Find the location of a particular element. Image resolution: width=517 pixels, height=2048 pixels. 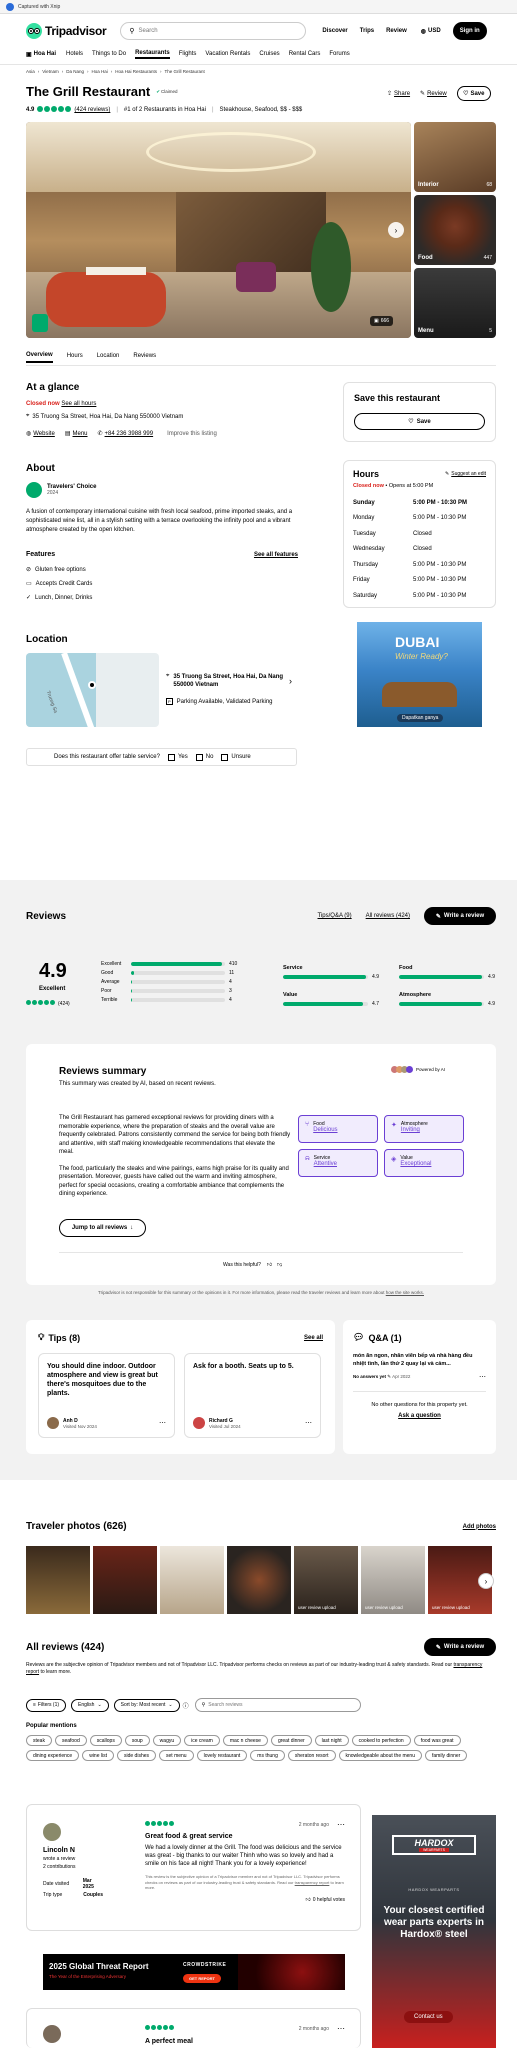

tab-overview: Overview is located at coordinates (39, 357).